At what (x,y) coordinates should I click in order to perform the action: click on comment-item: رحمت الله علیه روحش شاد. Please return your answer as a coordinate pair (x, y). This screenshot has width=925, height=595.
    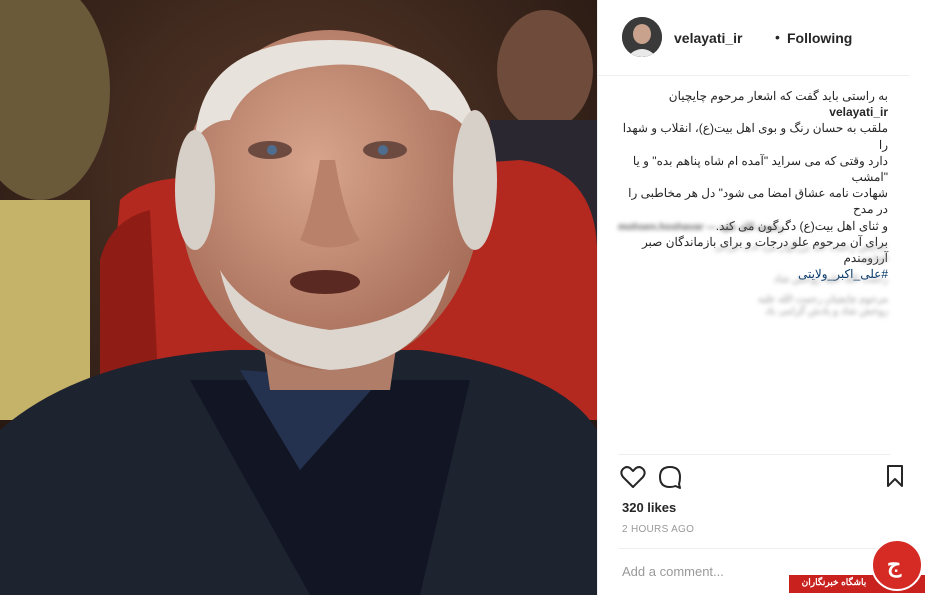
    Looking at the image, I should click on (830, 279).